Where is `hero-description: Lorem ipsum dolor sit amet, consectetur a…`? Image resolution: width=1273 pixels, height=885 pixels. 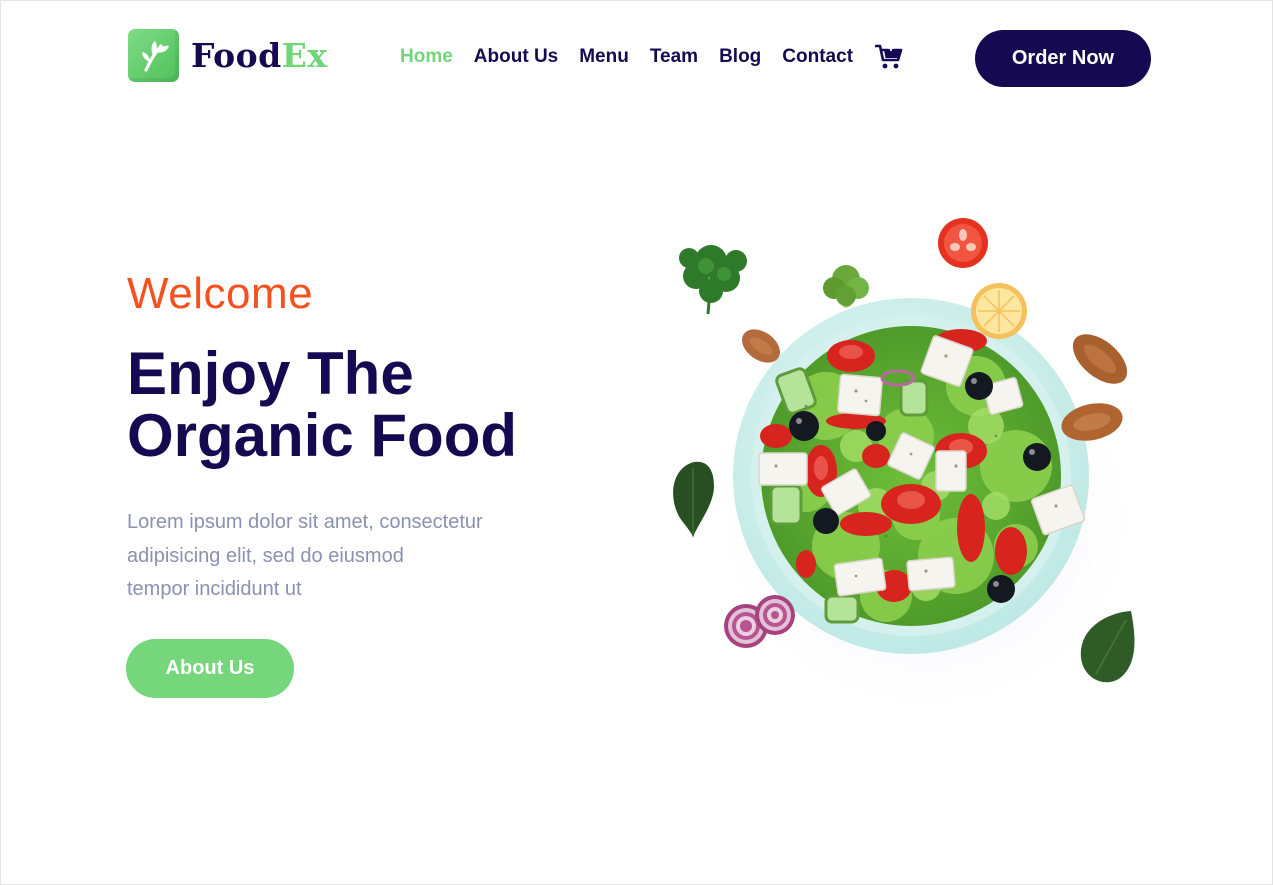 hero-description: Lorem ipsum dolor sit amet, consectetur a… is located at coordinates (337, 556).